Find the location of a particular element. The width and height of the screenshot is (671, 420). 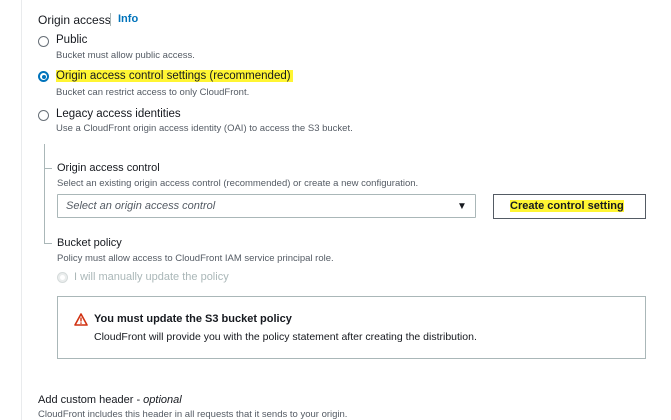

option-legacy-label: Legacy access identities is located at coordinates (118, 114).